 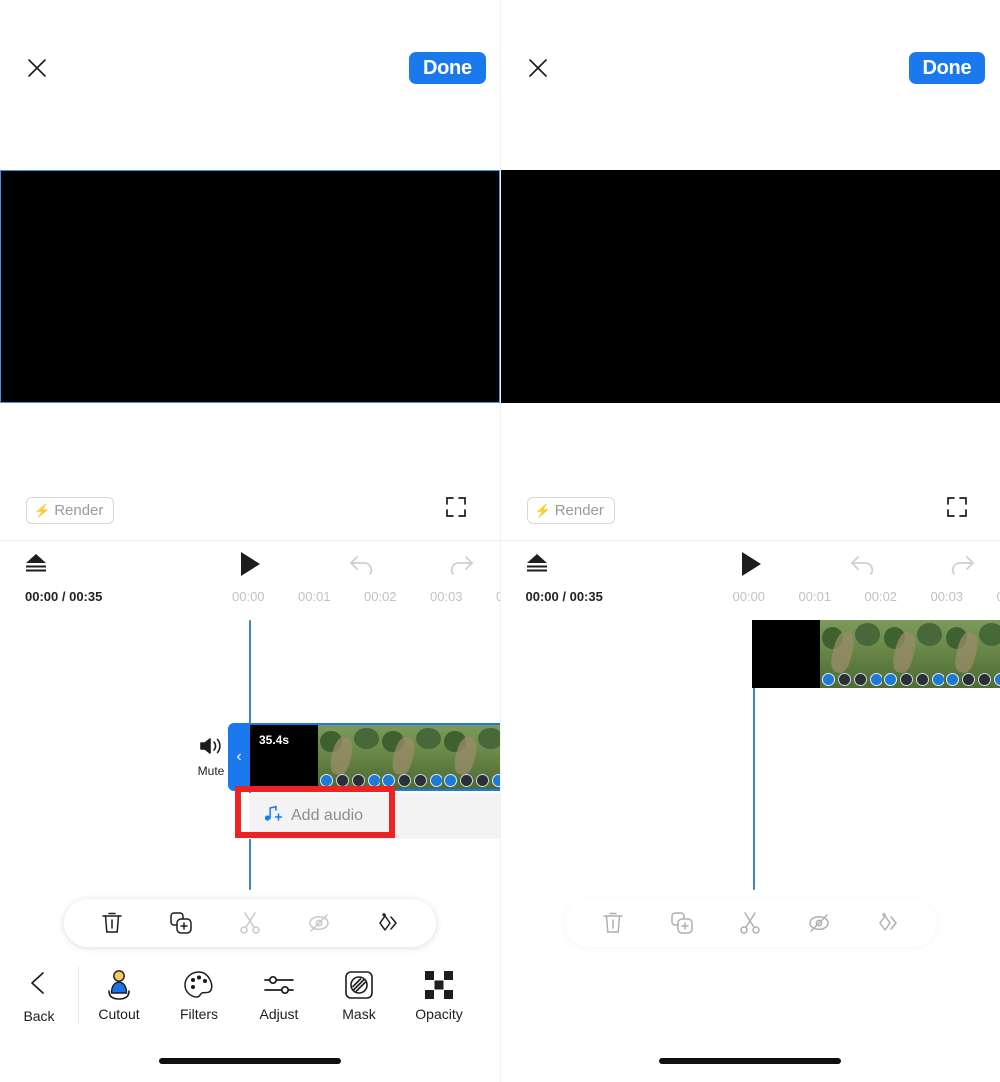 I want to click on add-audio-track: Add audio, so click(x=374, y=816).